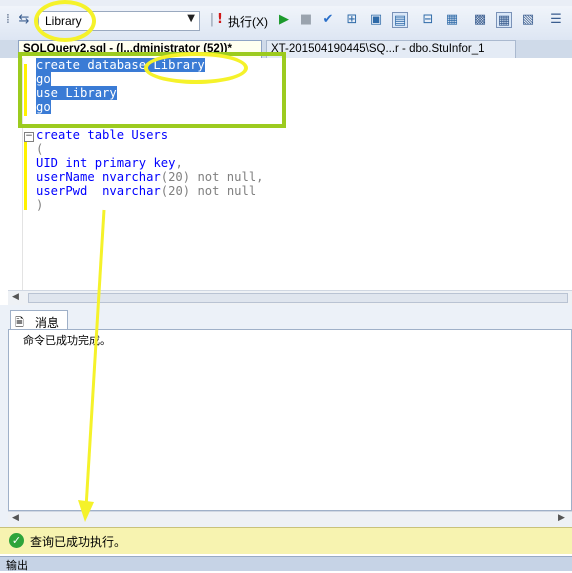  I want to click on annotation-arrow-head, so click(86, 511).